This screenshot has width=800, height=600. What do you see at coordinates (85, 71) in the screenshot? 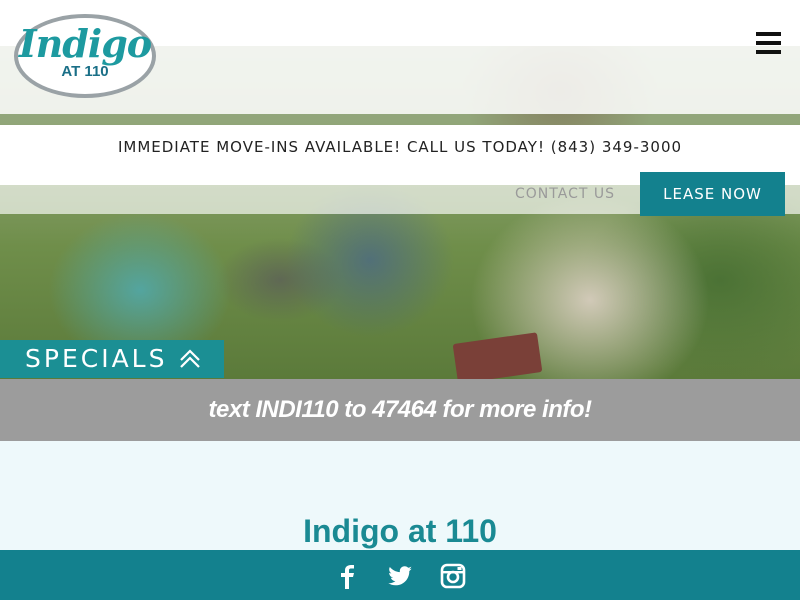
I see `logo-subtitle: AT 110` at bounding box center [85, 71].